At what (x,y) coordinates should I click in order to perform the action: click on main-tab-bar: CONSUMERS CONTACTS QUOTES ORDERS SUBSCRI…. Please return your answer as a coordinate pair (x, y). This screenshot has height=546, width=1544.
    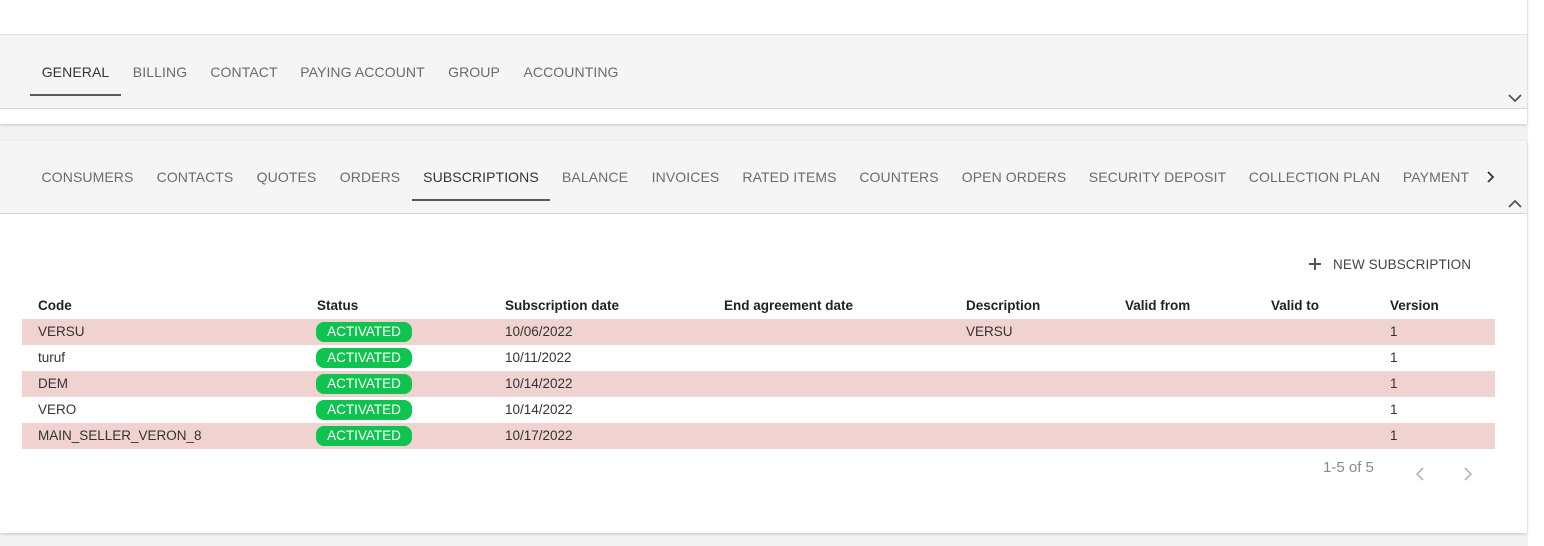
    Looking at the image, I should click on (763, 177).